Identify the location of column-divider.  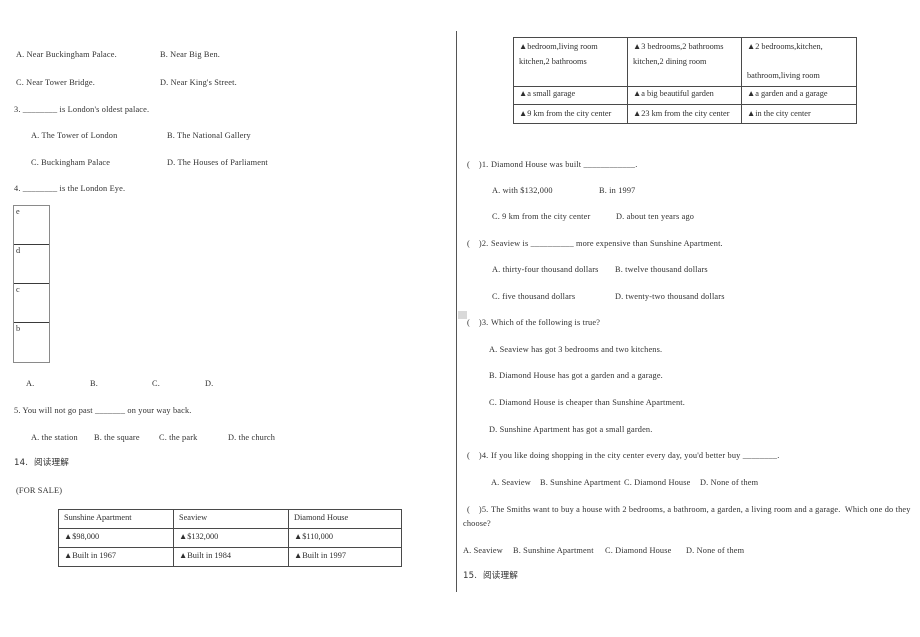
(456, 311).